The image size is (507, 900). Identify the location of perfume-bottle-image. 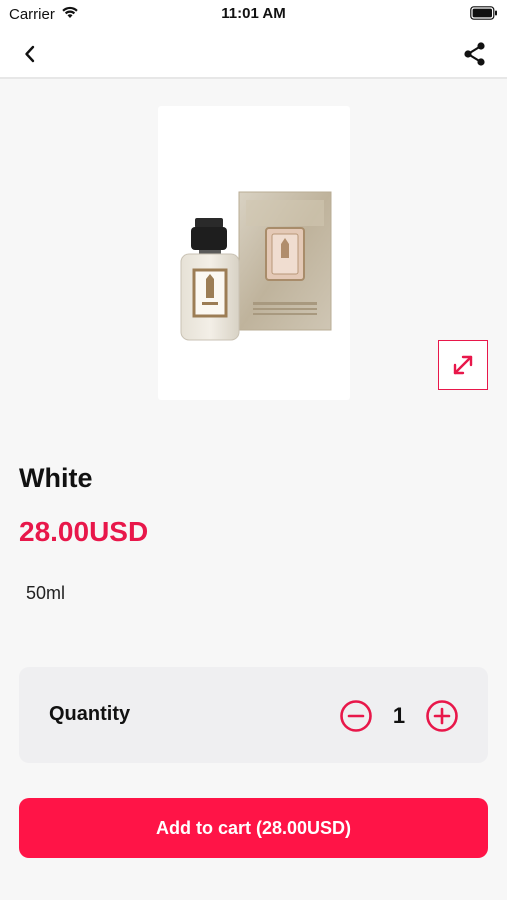
(256, 266).